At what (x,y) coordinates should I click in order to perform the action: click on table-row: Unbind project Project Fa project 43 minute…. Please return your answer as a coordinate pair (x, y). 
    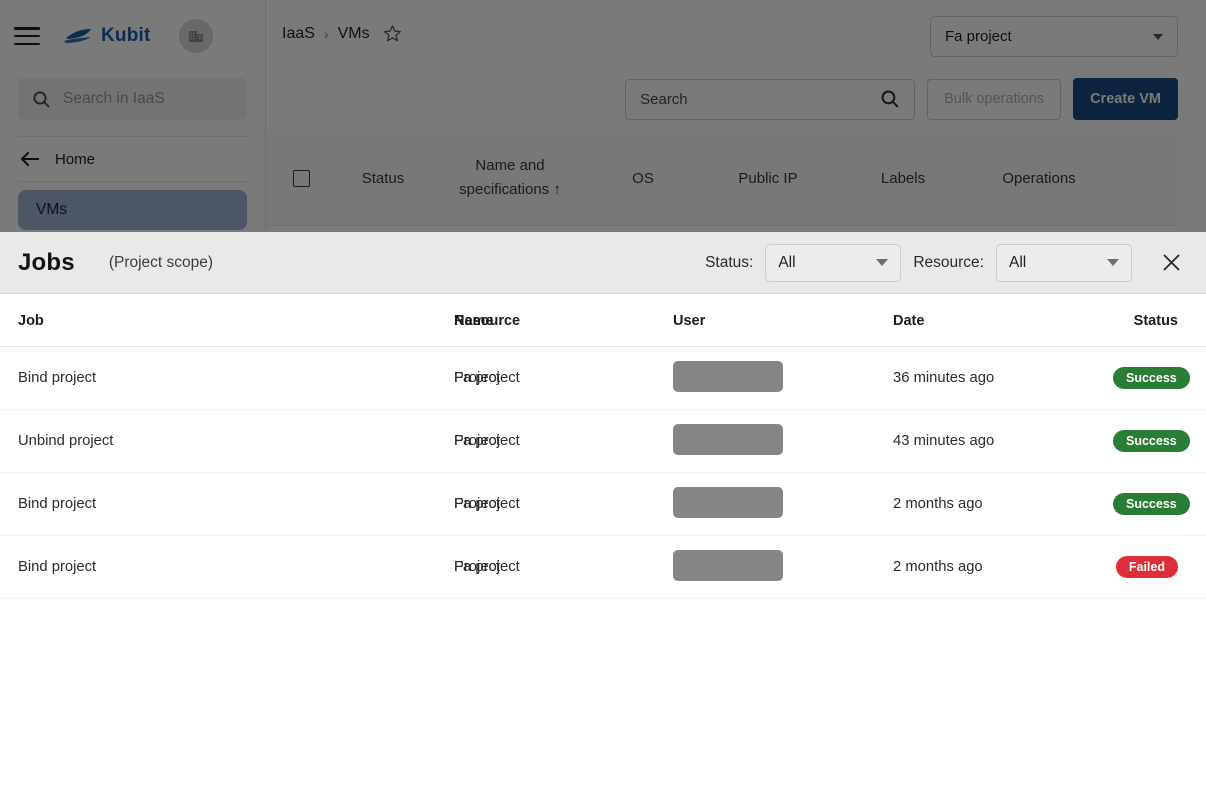
    Looking at the image, I should click on (603, 441).